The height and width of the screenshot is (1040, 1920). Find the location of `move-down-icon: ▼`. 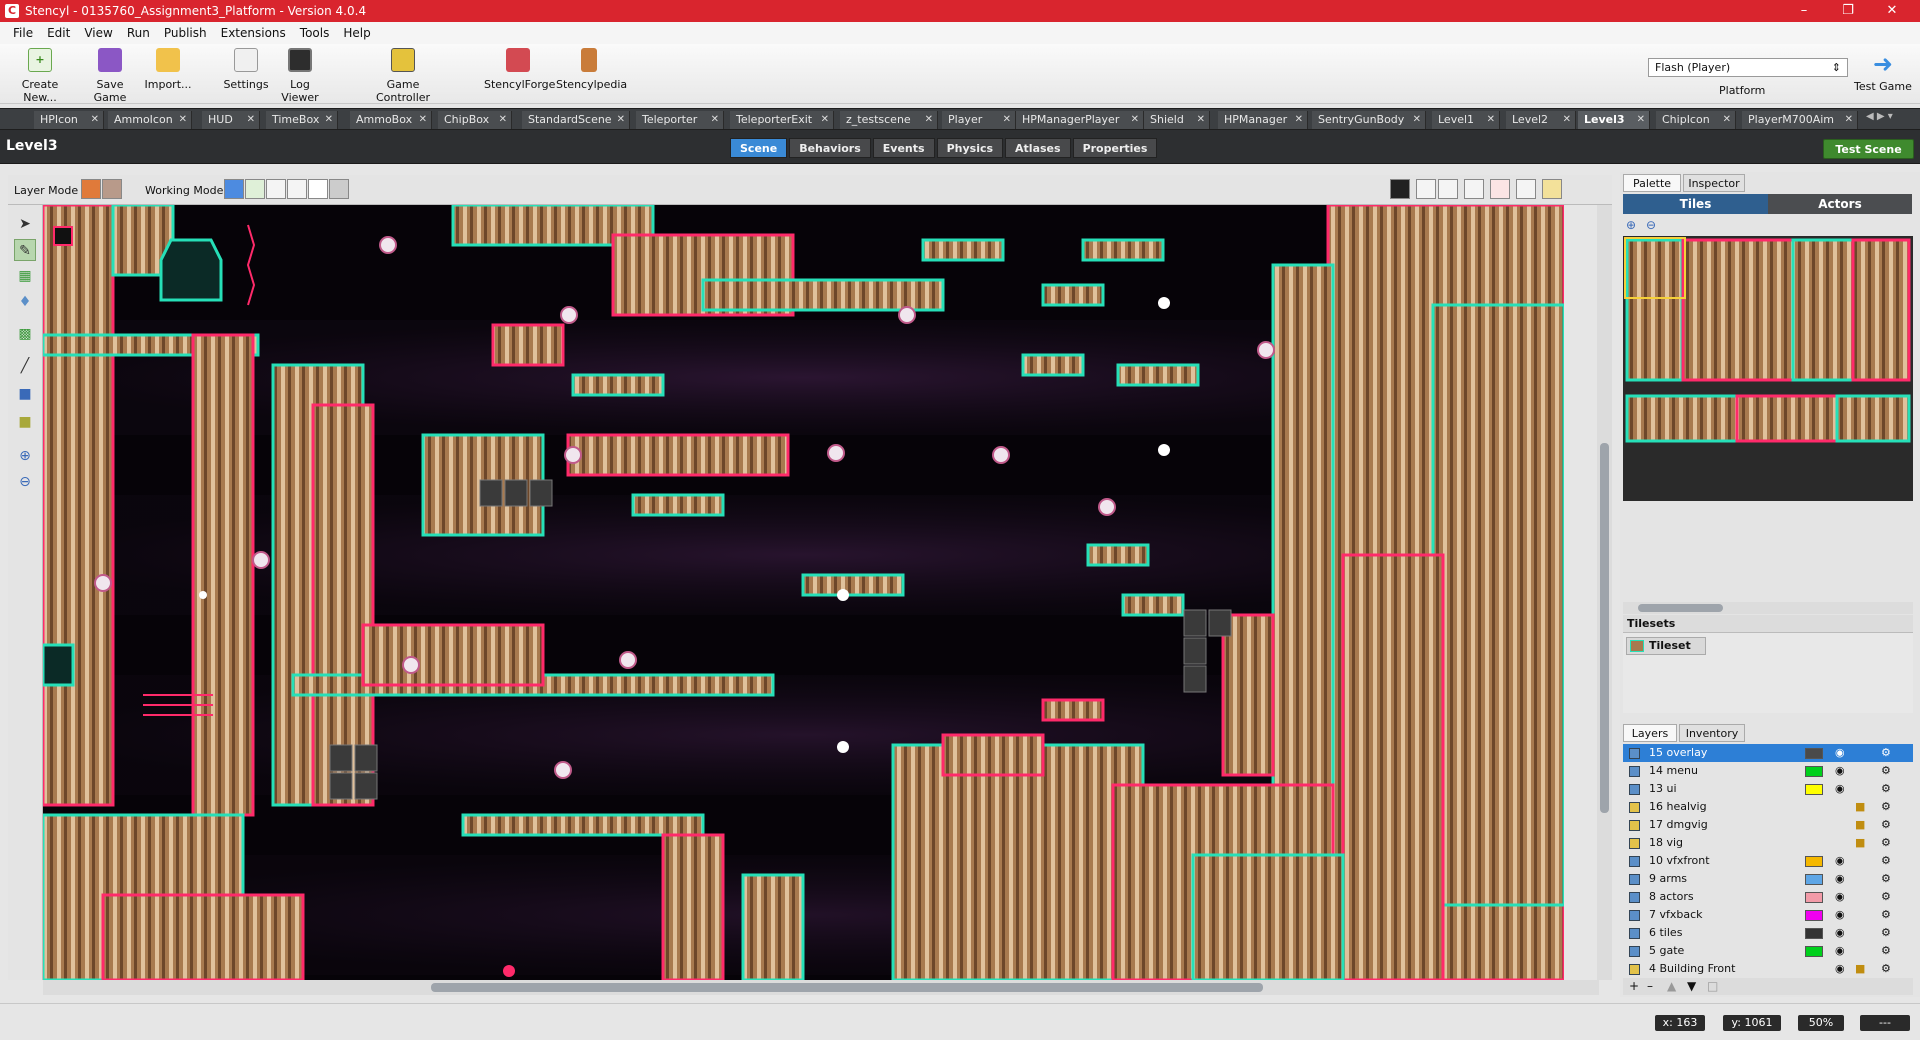

move-down-icon: ▼ is located at coordinates (1691, 986).